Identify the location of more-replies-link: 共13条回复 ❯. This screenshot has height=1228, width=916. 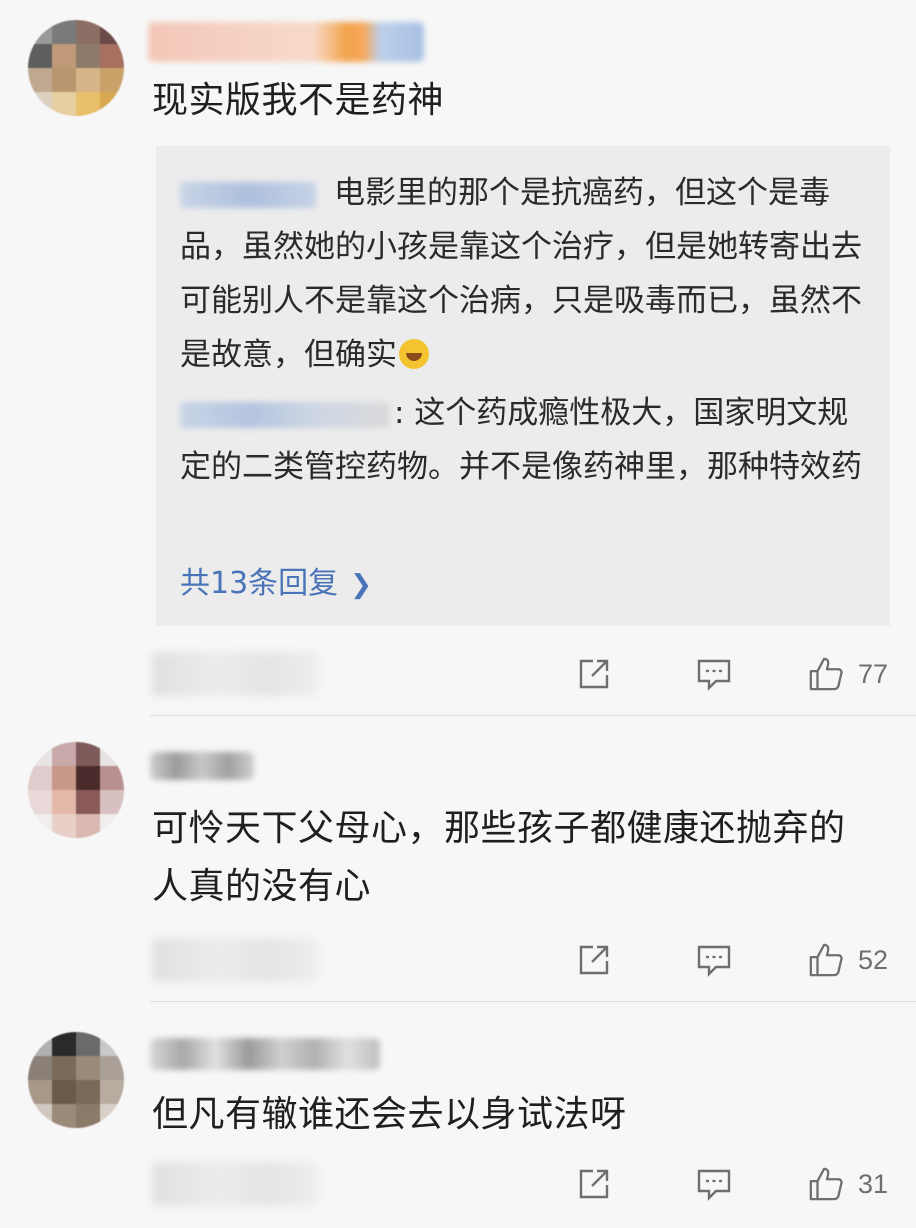
(276, 580).